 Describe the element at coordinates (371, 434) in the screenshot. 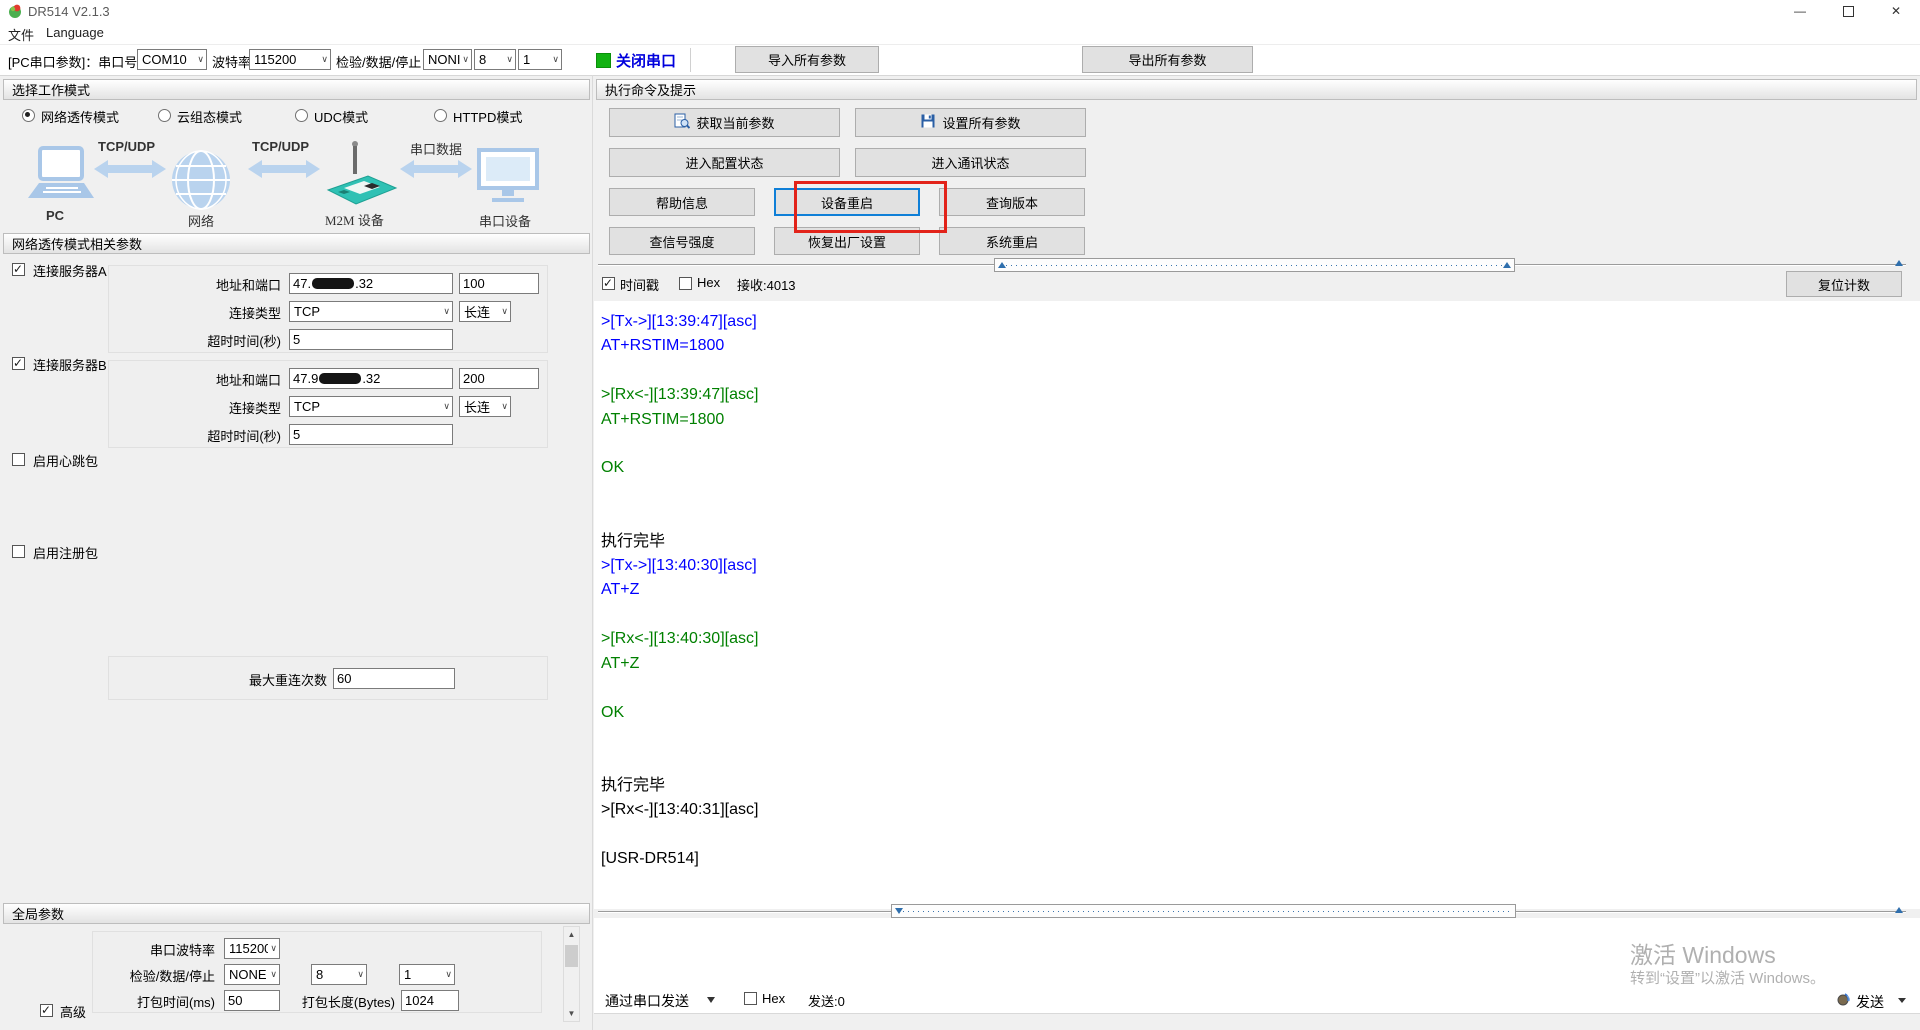

I see `server-b-timeout-input: 5` at that location.